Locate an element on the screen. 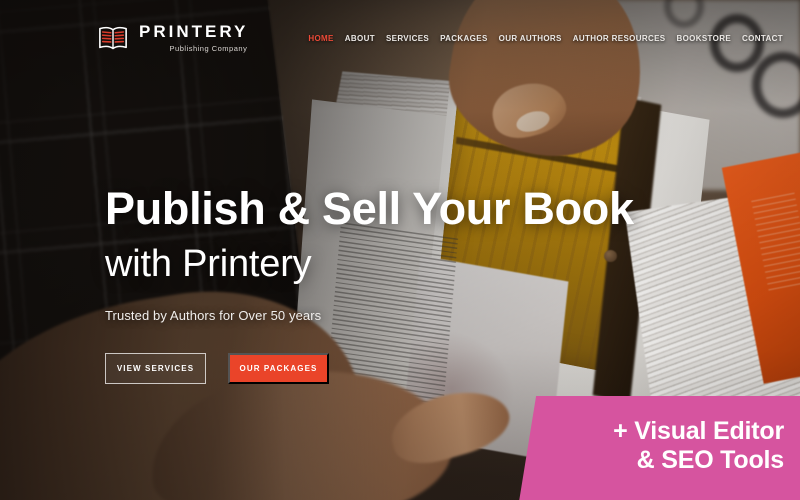 The height and width of the screenshot is (500, 800). promo-line-2: & SEO Tools is located at coordinates (710, 460).